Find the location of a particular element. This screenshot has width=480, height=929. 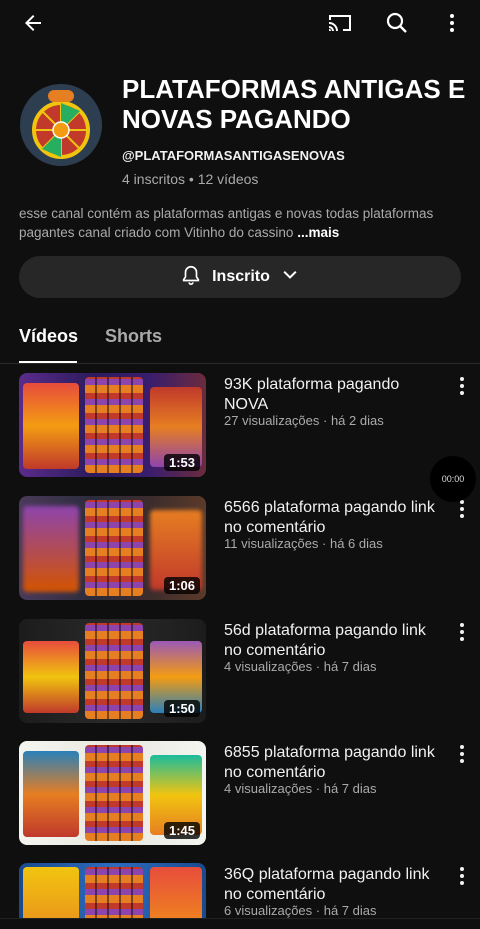

video-duration: 1:53 is located at coordinates (181, 462).